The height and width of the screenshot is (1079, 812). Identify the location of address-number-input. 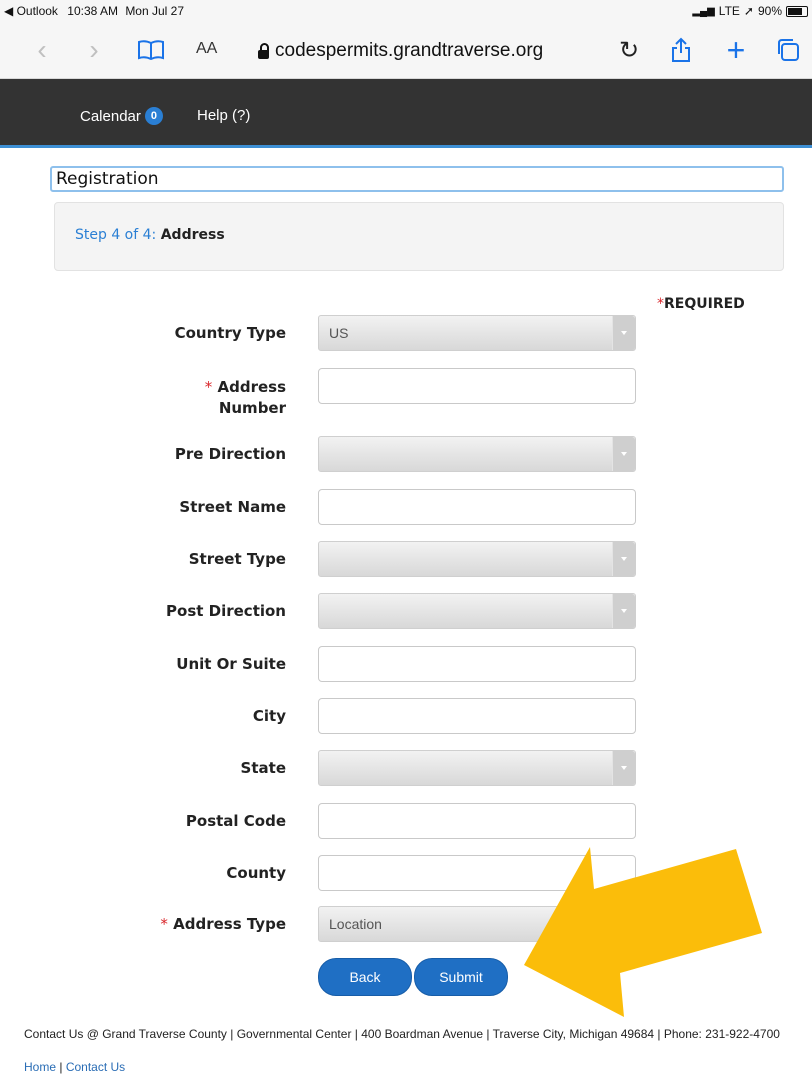
(477, 386).